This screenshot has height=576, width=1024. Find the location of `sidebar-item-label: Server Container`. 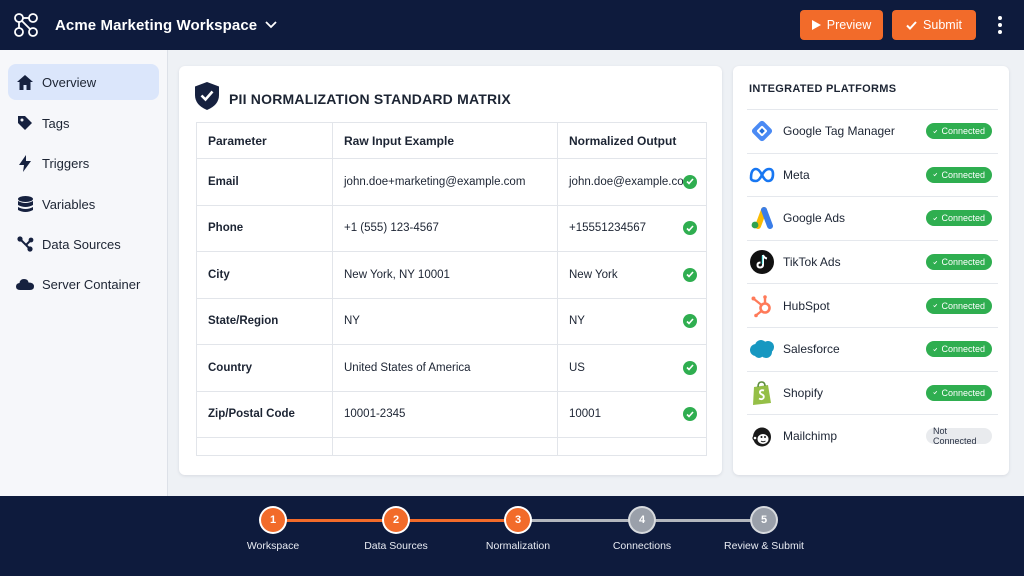

sidebar-item-label: Server Container is located at coordinates (91, 284).